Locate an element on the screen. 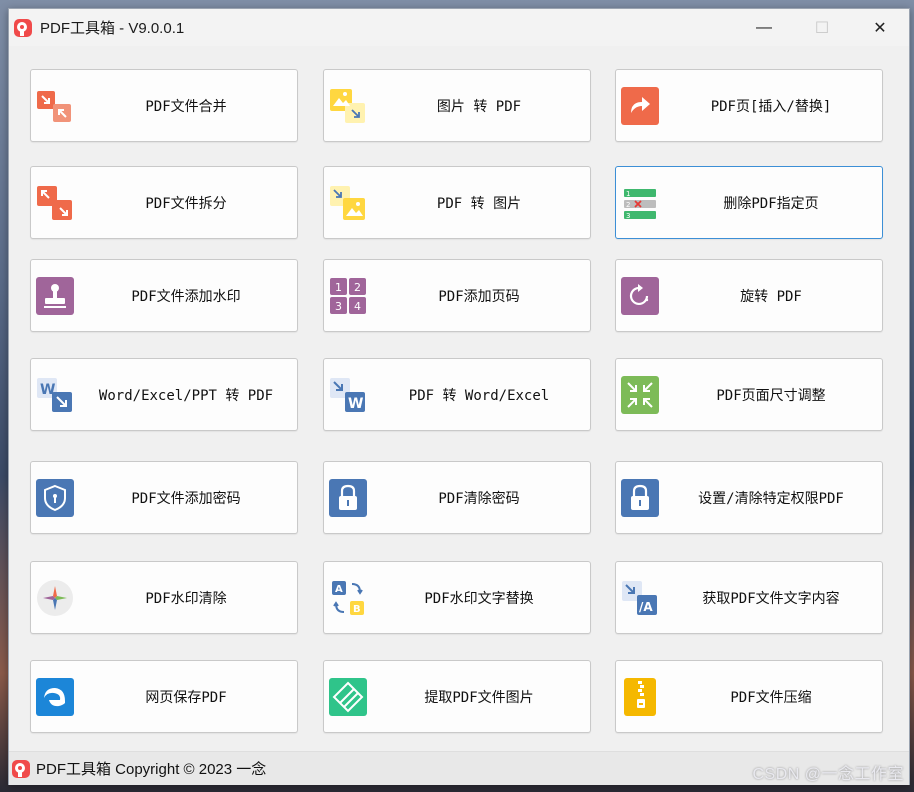  tool-label: PDF文件拆分 is located at coordinates (186, 203).